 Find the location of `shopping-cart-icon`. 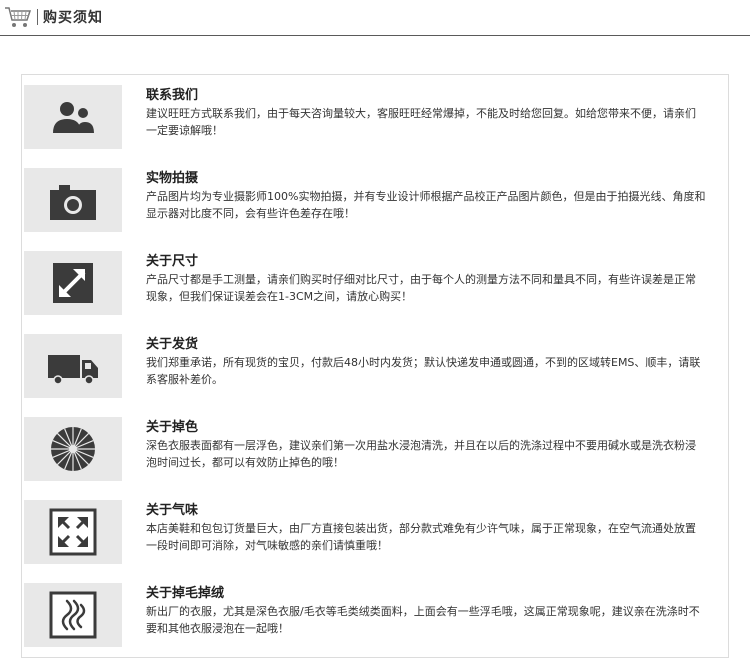

shopping-cart-icon is located at coordinates (18, 17).